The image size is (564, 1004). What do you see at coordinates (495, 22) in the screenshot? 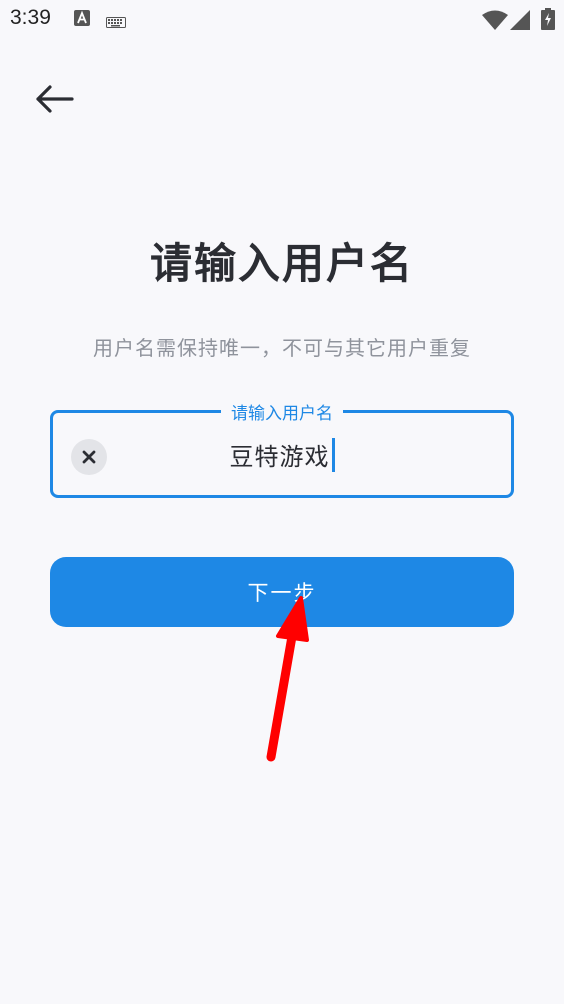
I see `wifi-icon` at bounding box center [495, 22].